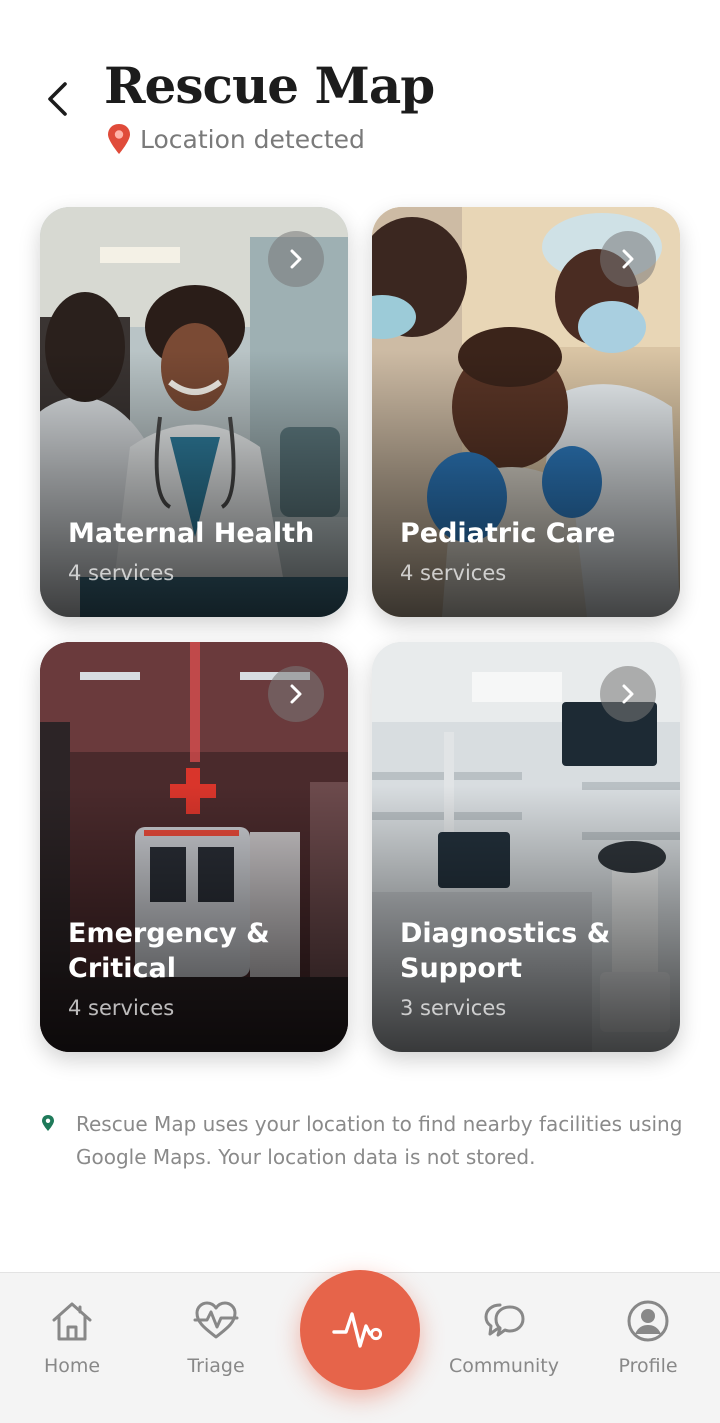 This screenshot has width=720, height=1423. What do you see at coordinates (216, 1320) in the screenshot?
I see `heartbeat-icon` at bounding box center [216, 1320].